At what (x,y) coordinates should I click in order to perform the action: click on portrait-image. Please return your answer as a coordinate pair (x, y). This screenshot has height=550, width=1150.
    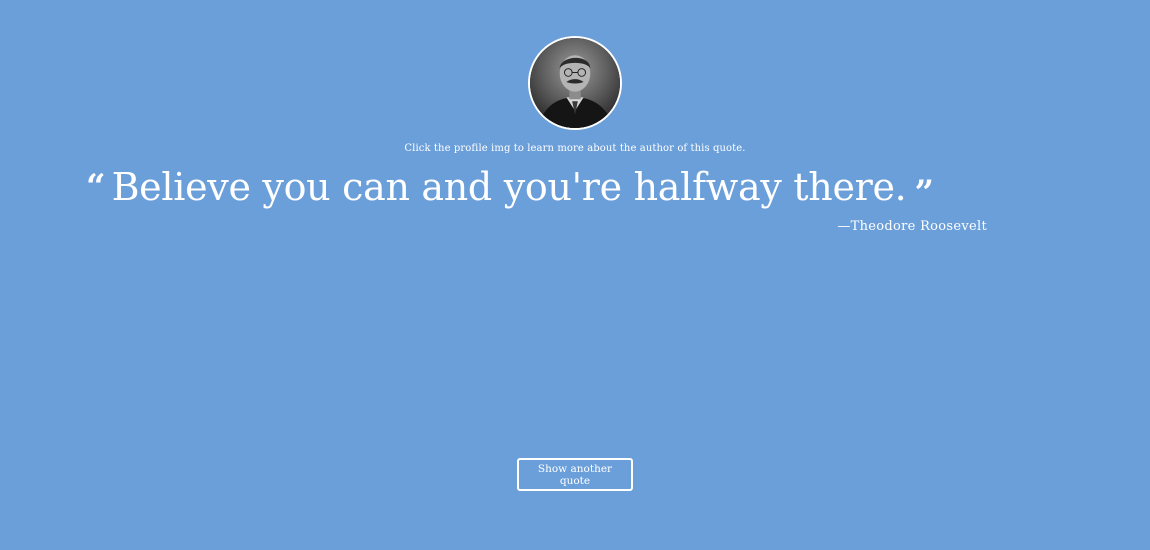
    Looking at the image, I should click on (575, 83).